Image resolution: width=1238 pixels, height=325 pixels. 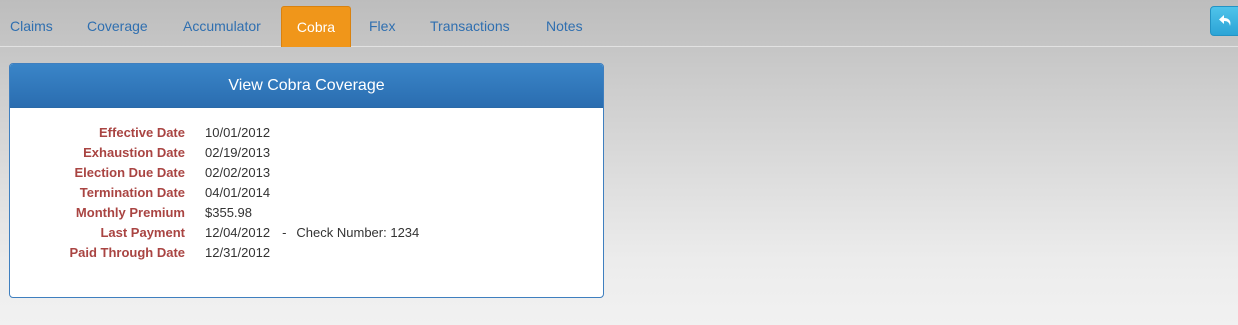 What do you see at coordinates (31, 26) in the screenshot?
I see `tab-claims: Claims` at bounding box center [31, 26].